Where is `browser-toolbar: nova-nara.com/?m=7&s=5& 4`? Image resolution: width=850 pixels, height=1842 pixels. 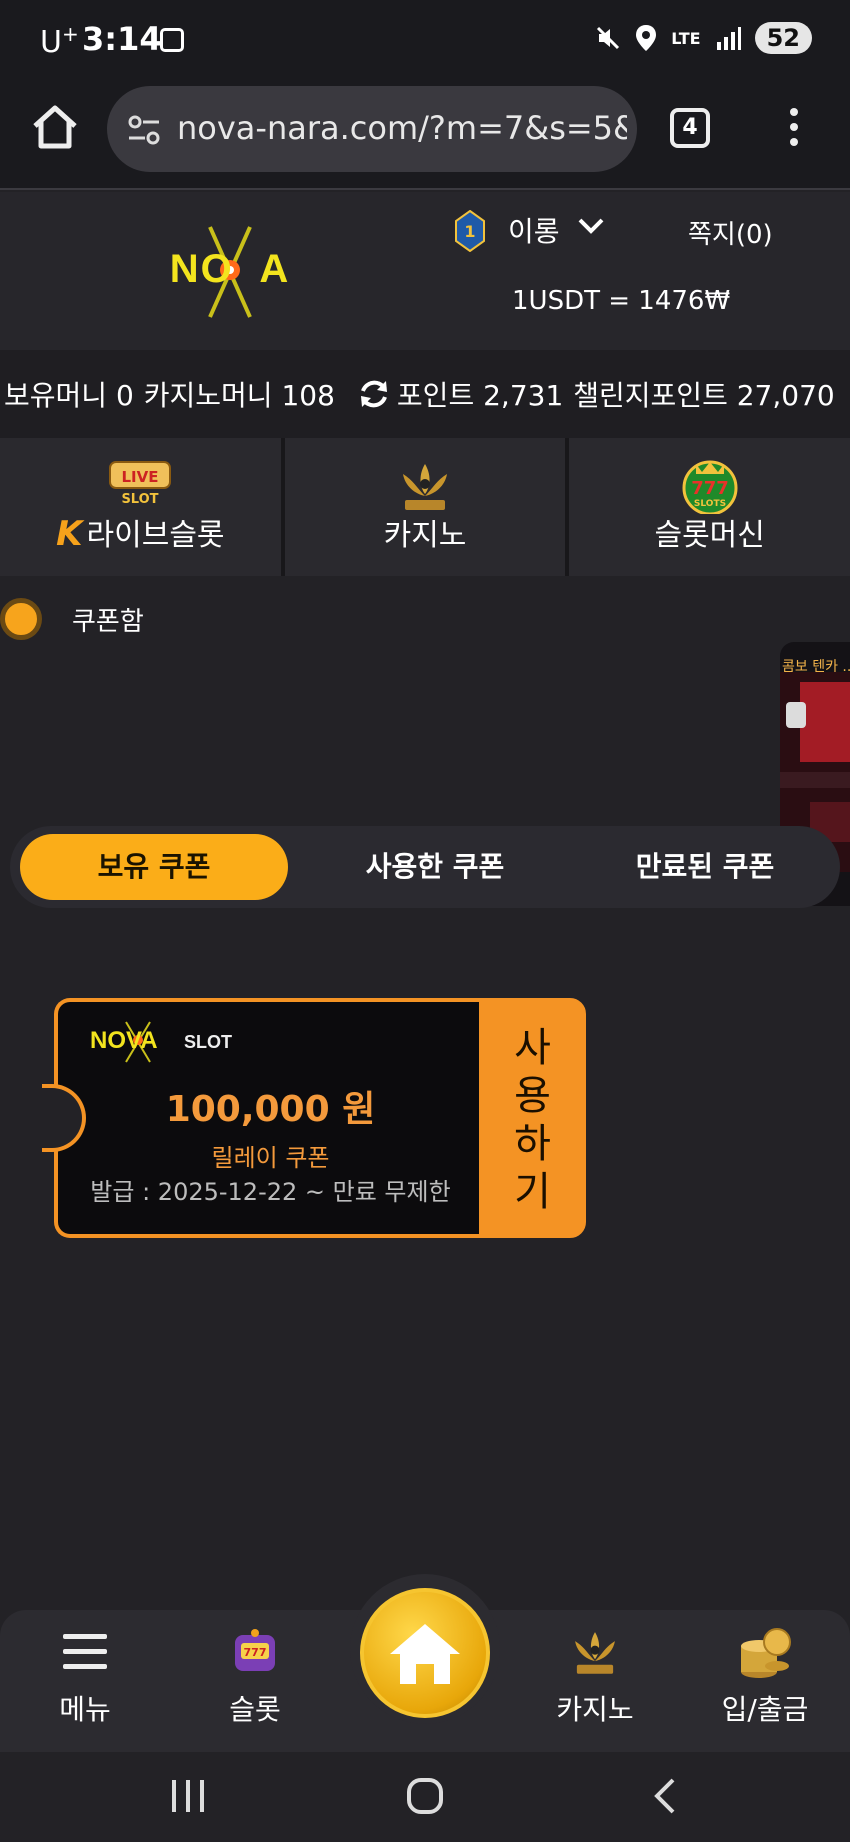 browser-toolbar: nova-nara.com/?m=7&s=5& 4 is located at coordinates (425, 135).